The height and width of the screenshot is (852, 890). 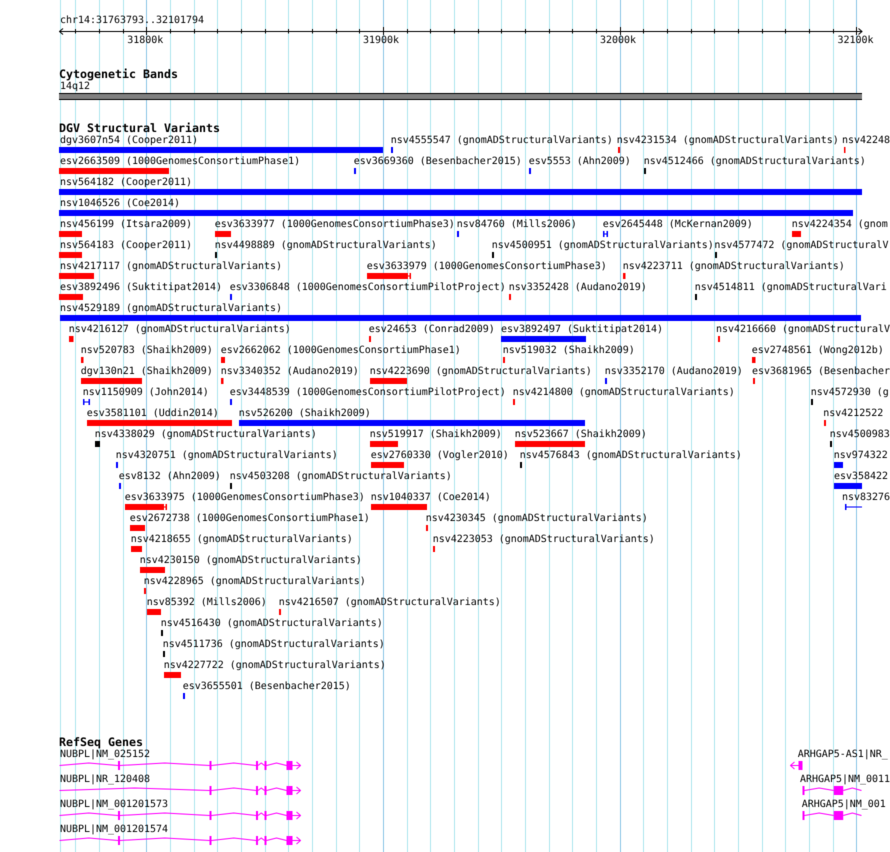 What do you see at coordinates (845, 779) in the screenshot?
I see `gene-label: ARHGAP5|NM_0011` at bounding box center [845, 779].